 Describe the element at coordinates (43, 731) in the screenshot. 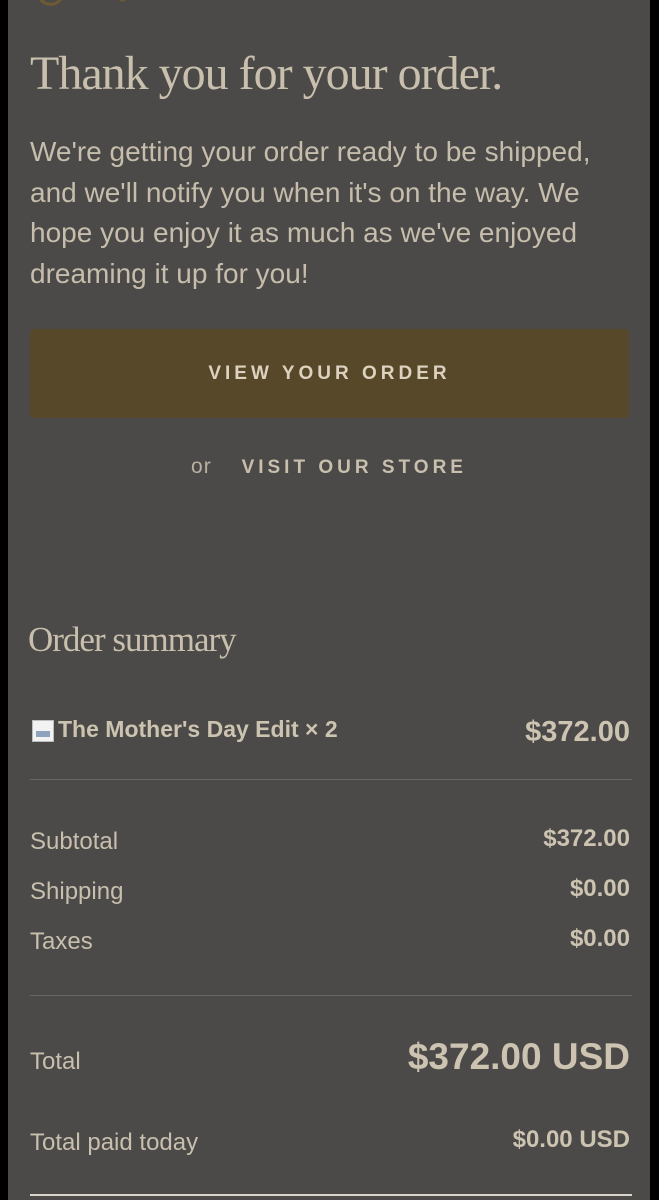

I see `product-thumbnail-icon` at that location.